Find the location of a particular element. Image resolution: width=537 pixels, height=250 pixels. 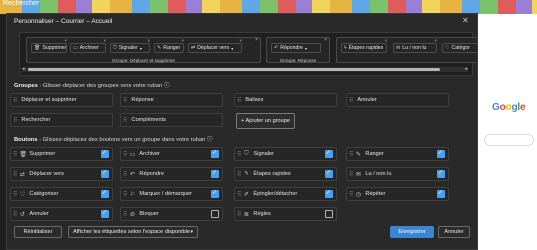

save-button: Enregistrer is located at coordinates (412, 232).